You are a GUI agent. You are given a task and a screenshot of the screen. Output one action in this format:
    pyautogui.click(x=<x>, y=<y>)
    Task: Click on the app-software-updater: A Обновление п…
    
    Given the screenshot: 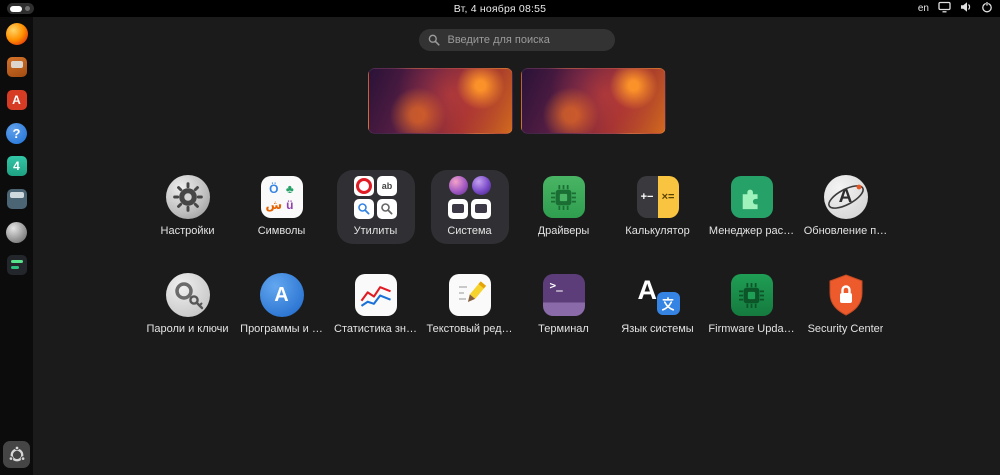 What is the action you would take?
    pyautogui.click(x=846, y=207)
    